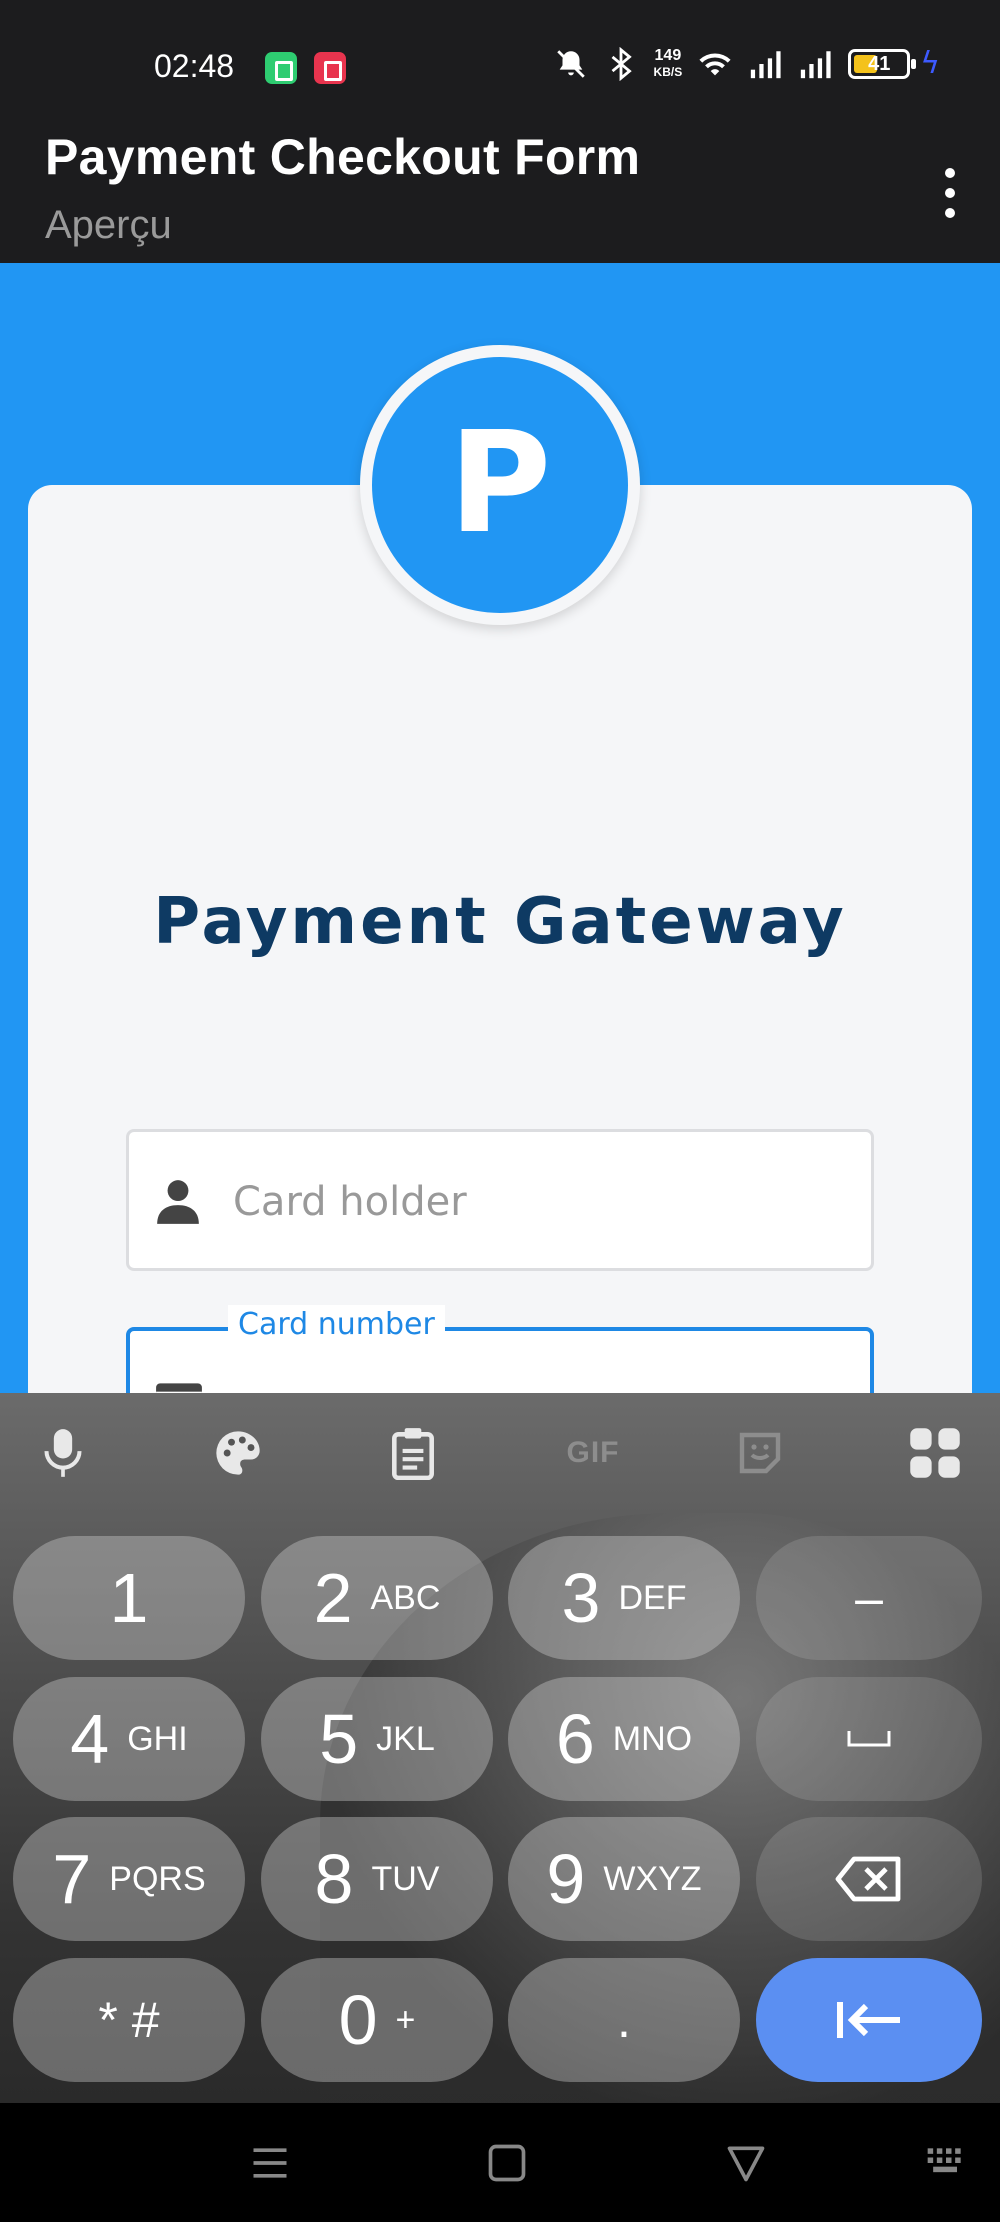  Describe the element at coordinates (90, 1739) in the screenshot. I see `key-digit: 4` at that location.